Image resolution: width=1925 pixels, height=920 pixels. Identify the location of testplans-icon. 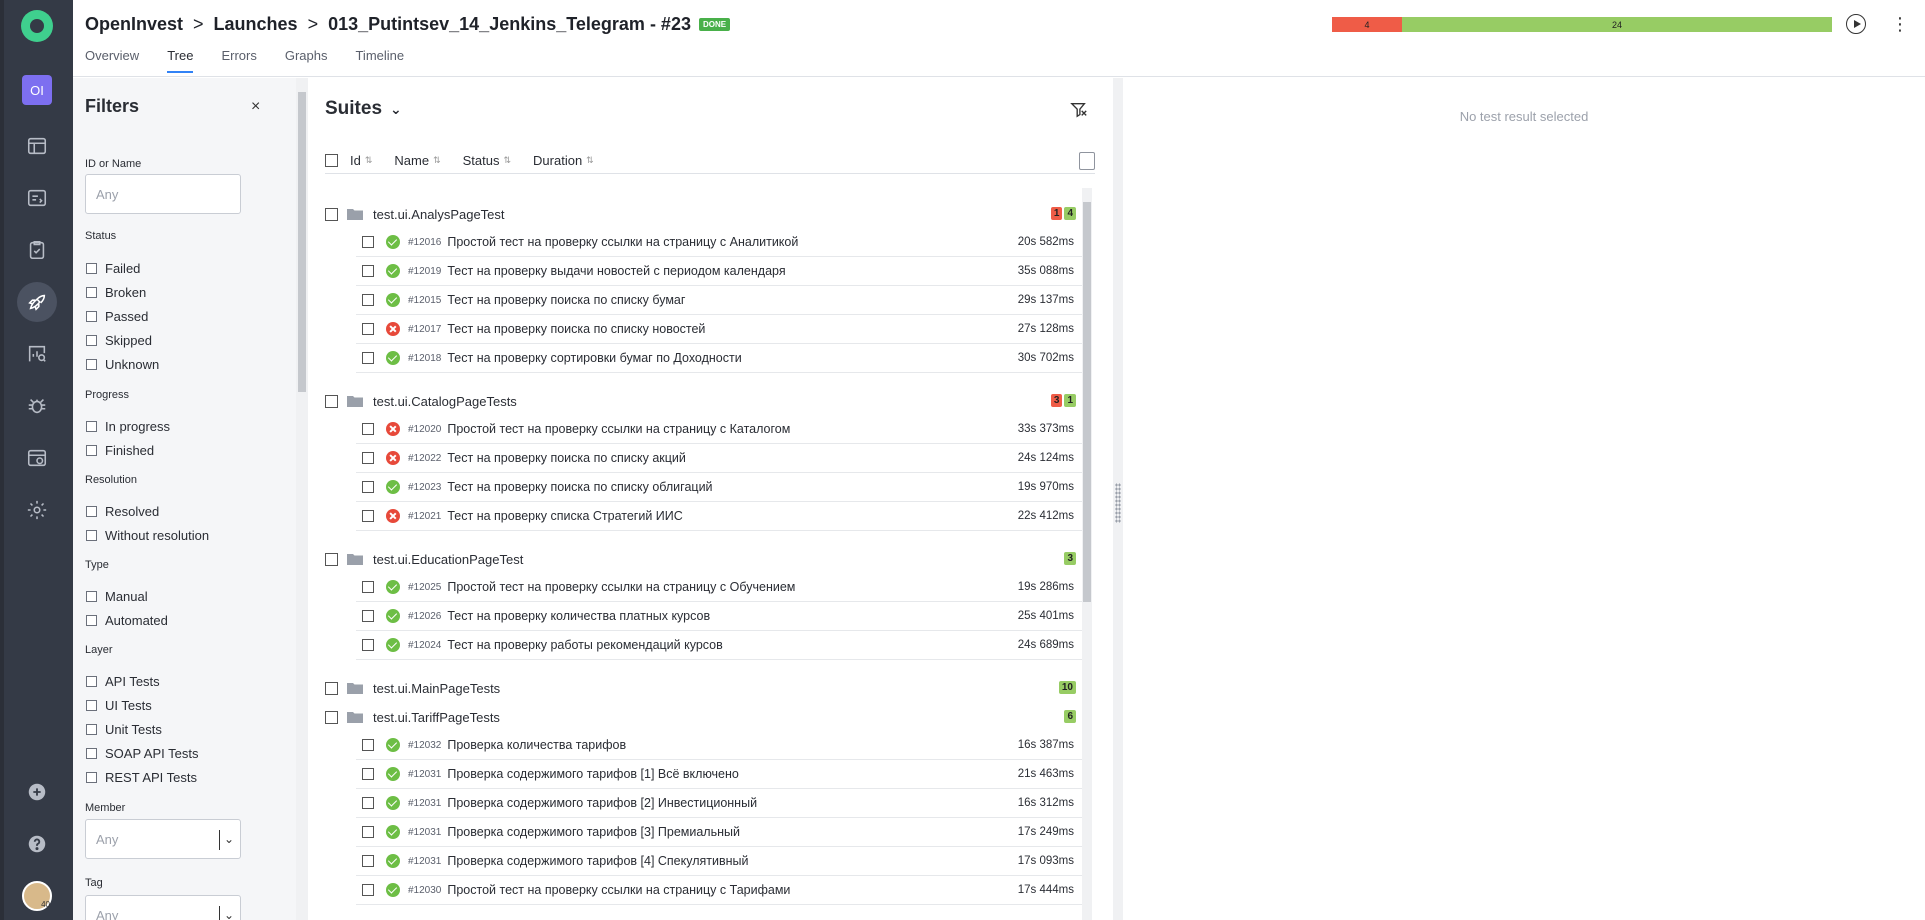
(37, 250).